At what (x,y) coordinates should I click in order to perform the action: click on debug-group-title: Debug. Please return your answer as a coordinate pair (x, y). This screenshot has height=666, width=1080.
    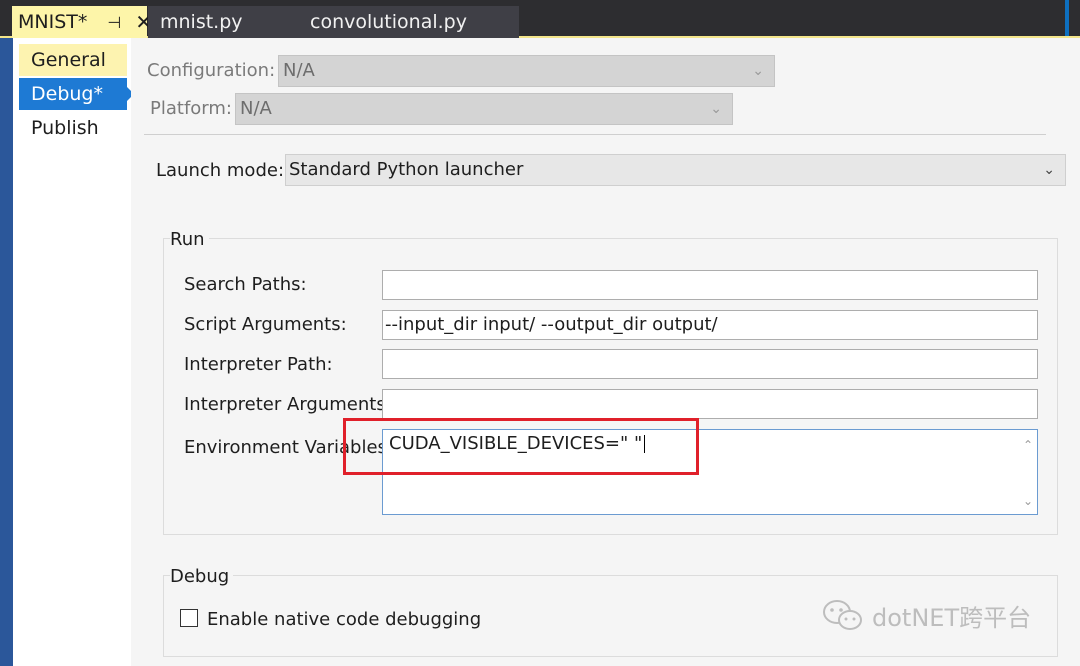
    Looking at the image, I should click on (202, 576).